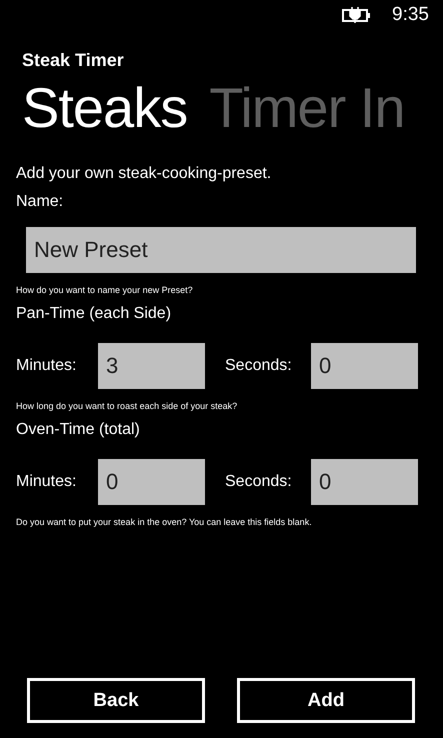 The height and width of the screenshot is (738, 443). What do you see at coordinates (116, 700) in the screenshot?
I see `action-button: Back` at bounding box center [116, 700].